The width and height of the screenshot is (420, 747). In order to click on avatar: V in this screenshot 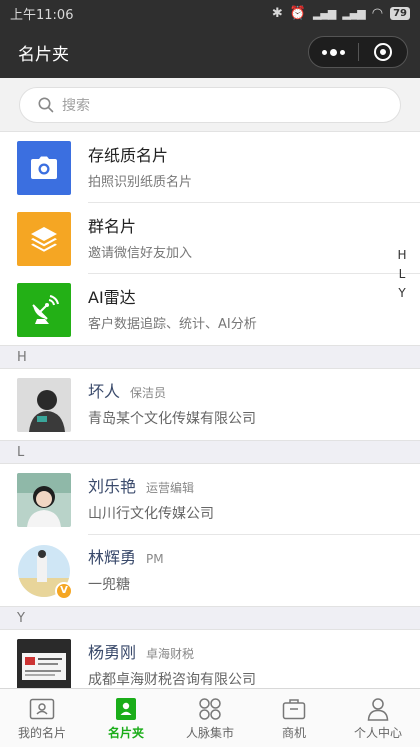, I will do `click(45, 572)`.